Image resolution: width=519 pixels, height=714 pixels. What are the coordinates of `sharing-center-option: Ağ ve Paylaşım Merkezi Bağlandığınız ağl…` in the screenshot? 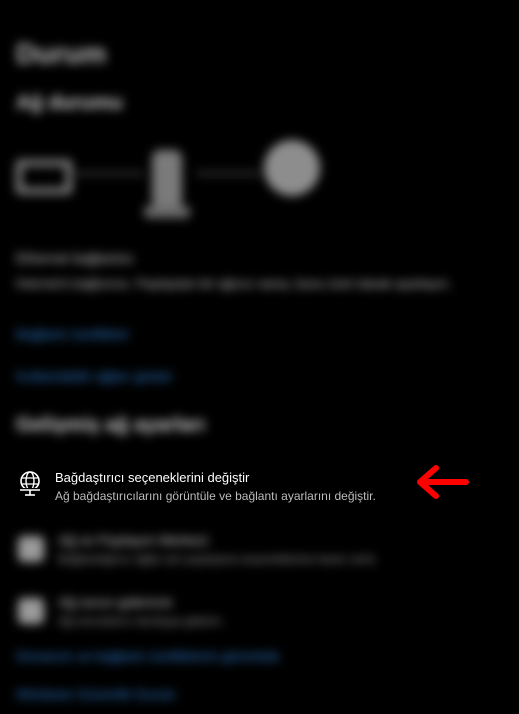 It's located at (206, 557).